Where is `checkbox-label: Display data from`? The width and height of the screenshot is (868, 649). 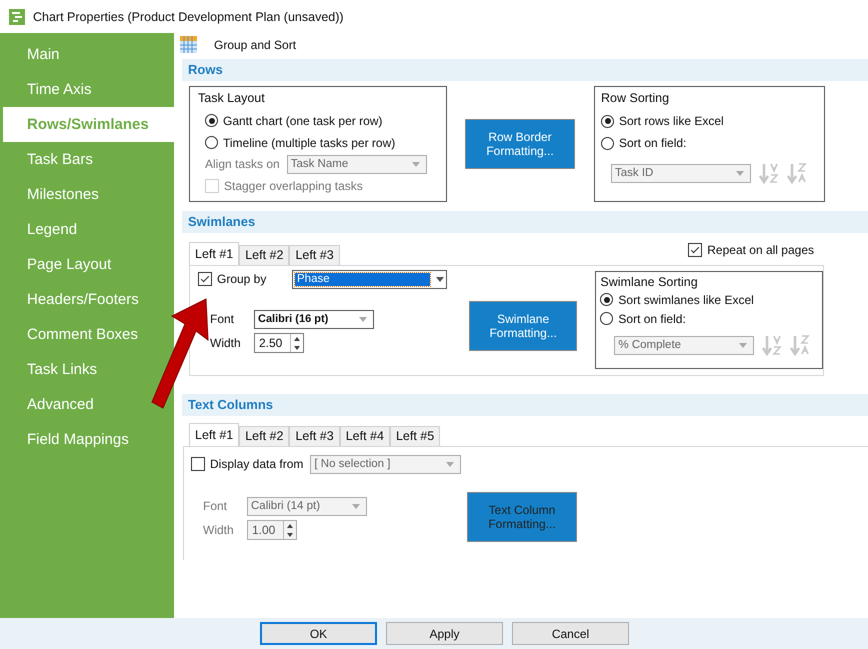
checkbox-label: Display data from is located at coordinates (257, 464).